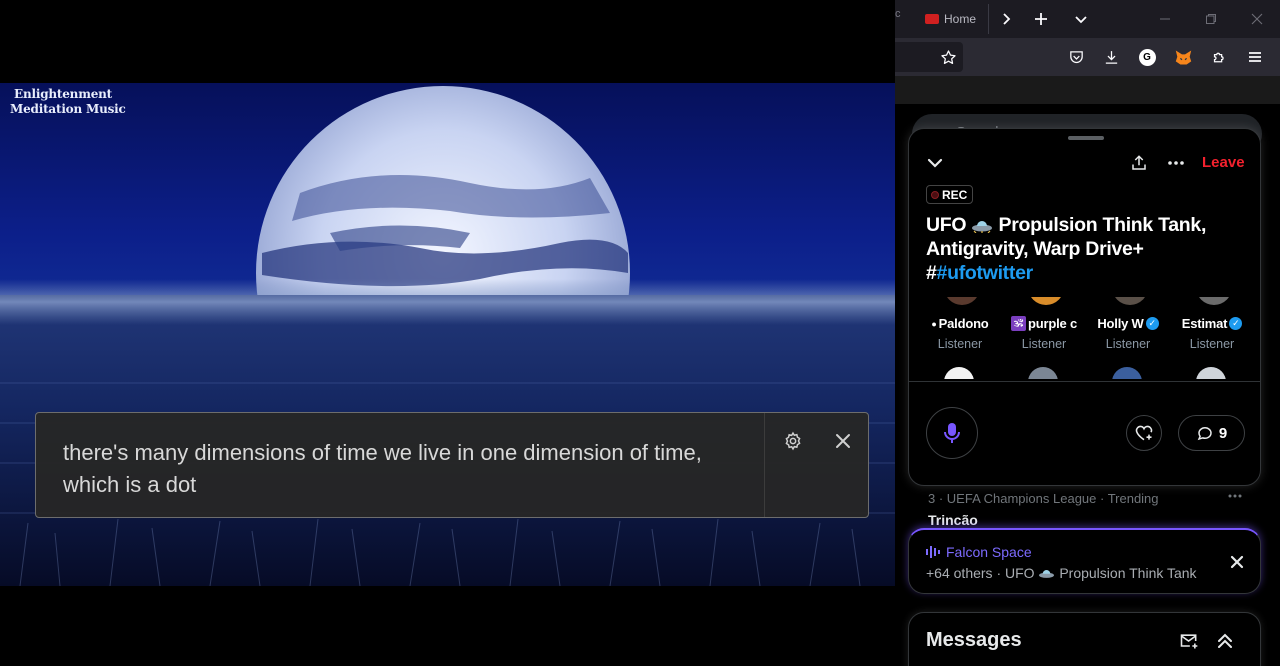  What do you see at coordinates (1235, 498) in the screenshot?
I see `trend-more-button` at bounding box center [1235, 498].